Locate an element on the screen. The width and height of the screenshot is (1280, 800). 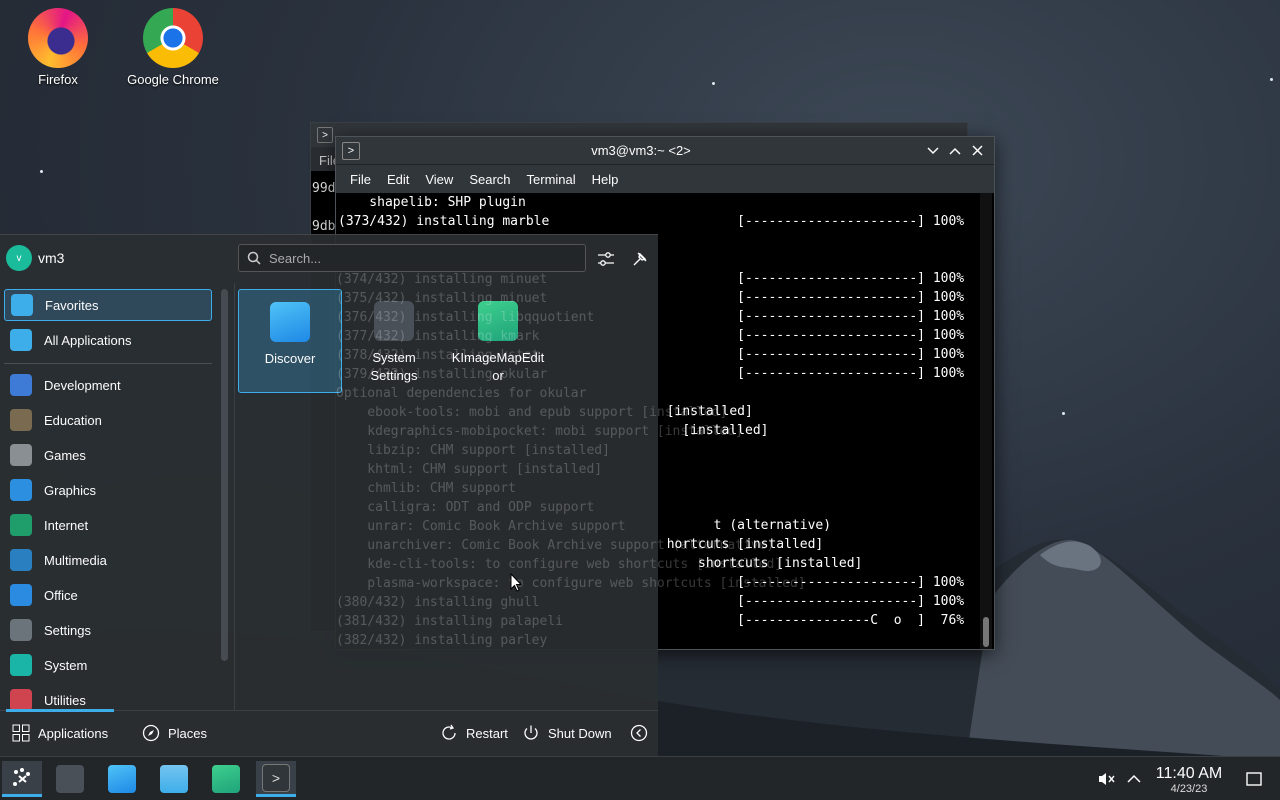
chrome-icon is located at coordinates (173, 38).